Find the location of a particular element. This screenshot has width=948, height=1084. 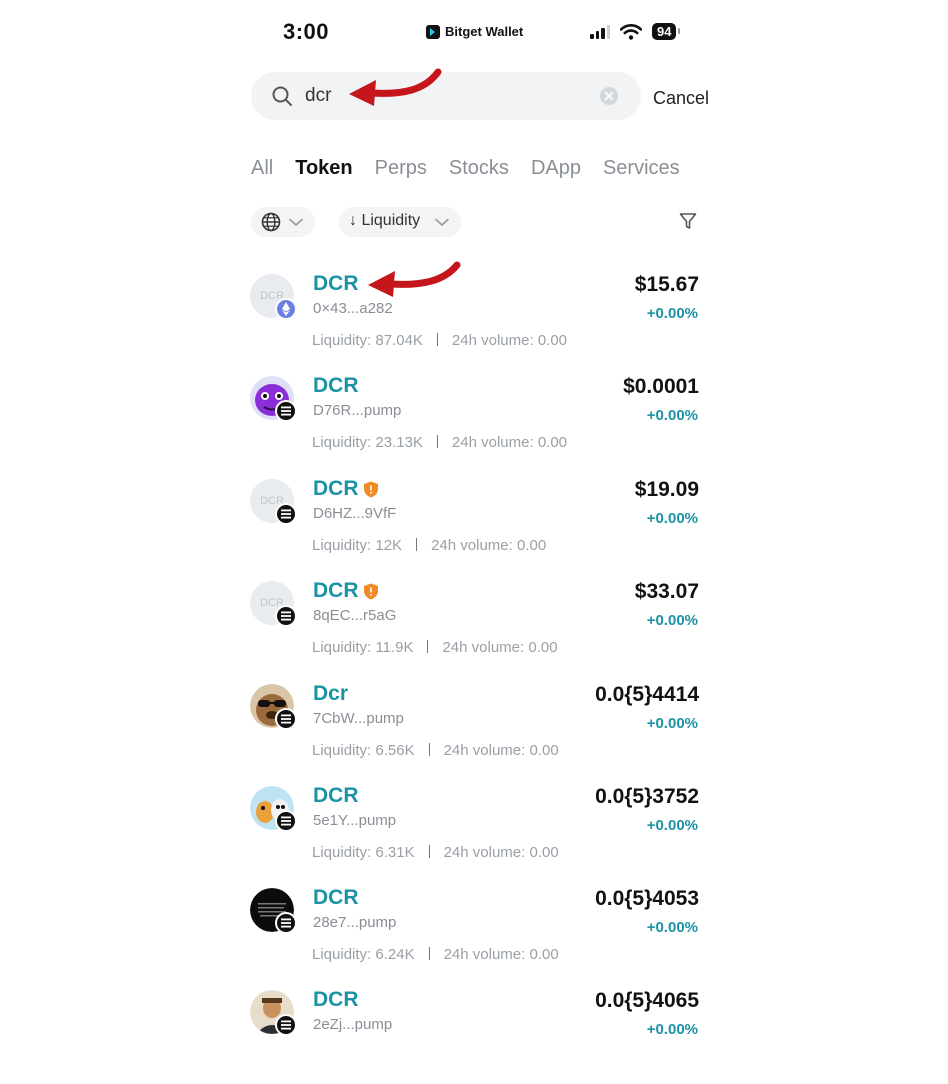

search-bar is located at coordinates (446, 96).